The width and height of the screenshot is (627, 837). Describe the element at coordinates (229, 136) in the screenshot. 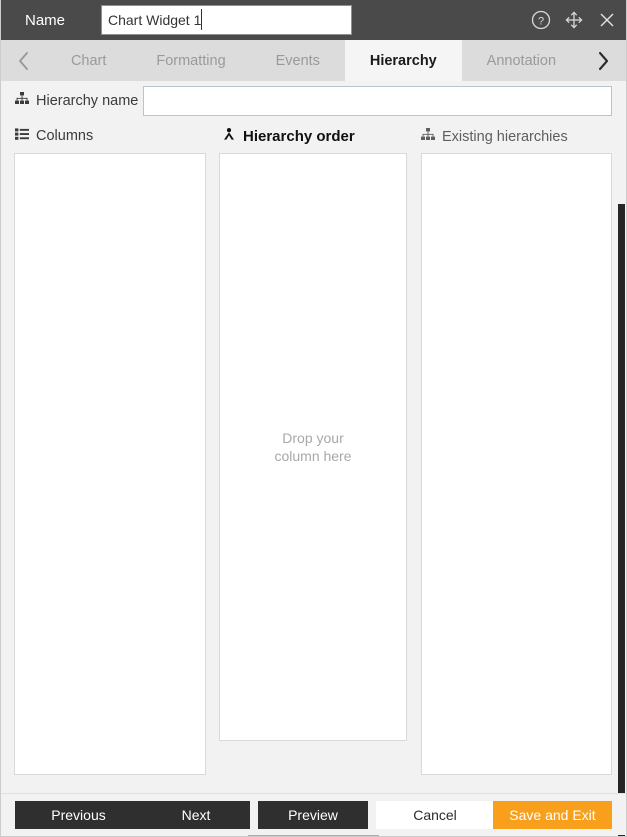

I see `tree-icon` at that location.